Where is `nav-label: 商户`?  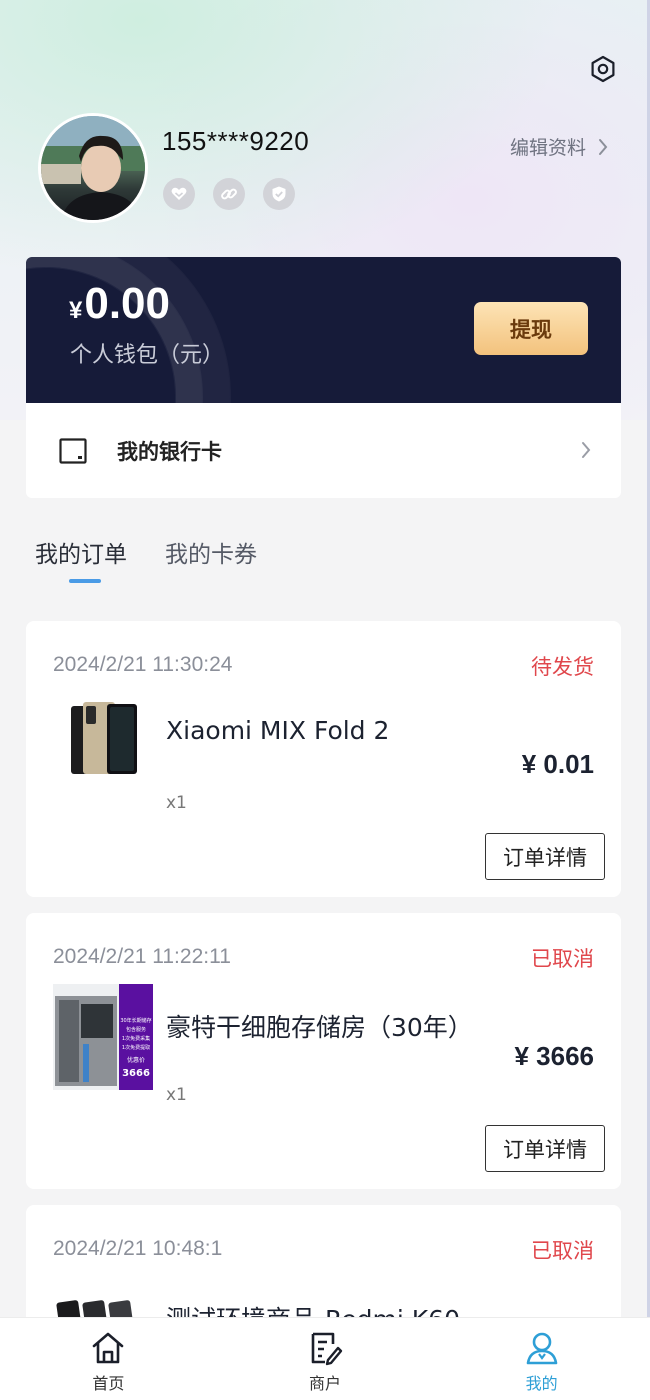
nav-label: 商户 is located at coordinates (325, 1383).